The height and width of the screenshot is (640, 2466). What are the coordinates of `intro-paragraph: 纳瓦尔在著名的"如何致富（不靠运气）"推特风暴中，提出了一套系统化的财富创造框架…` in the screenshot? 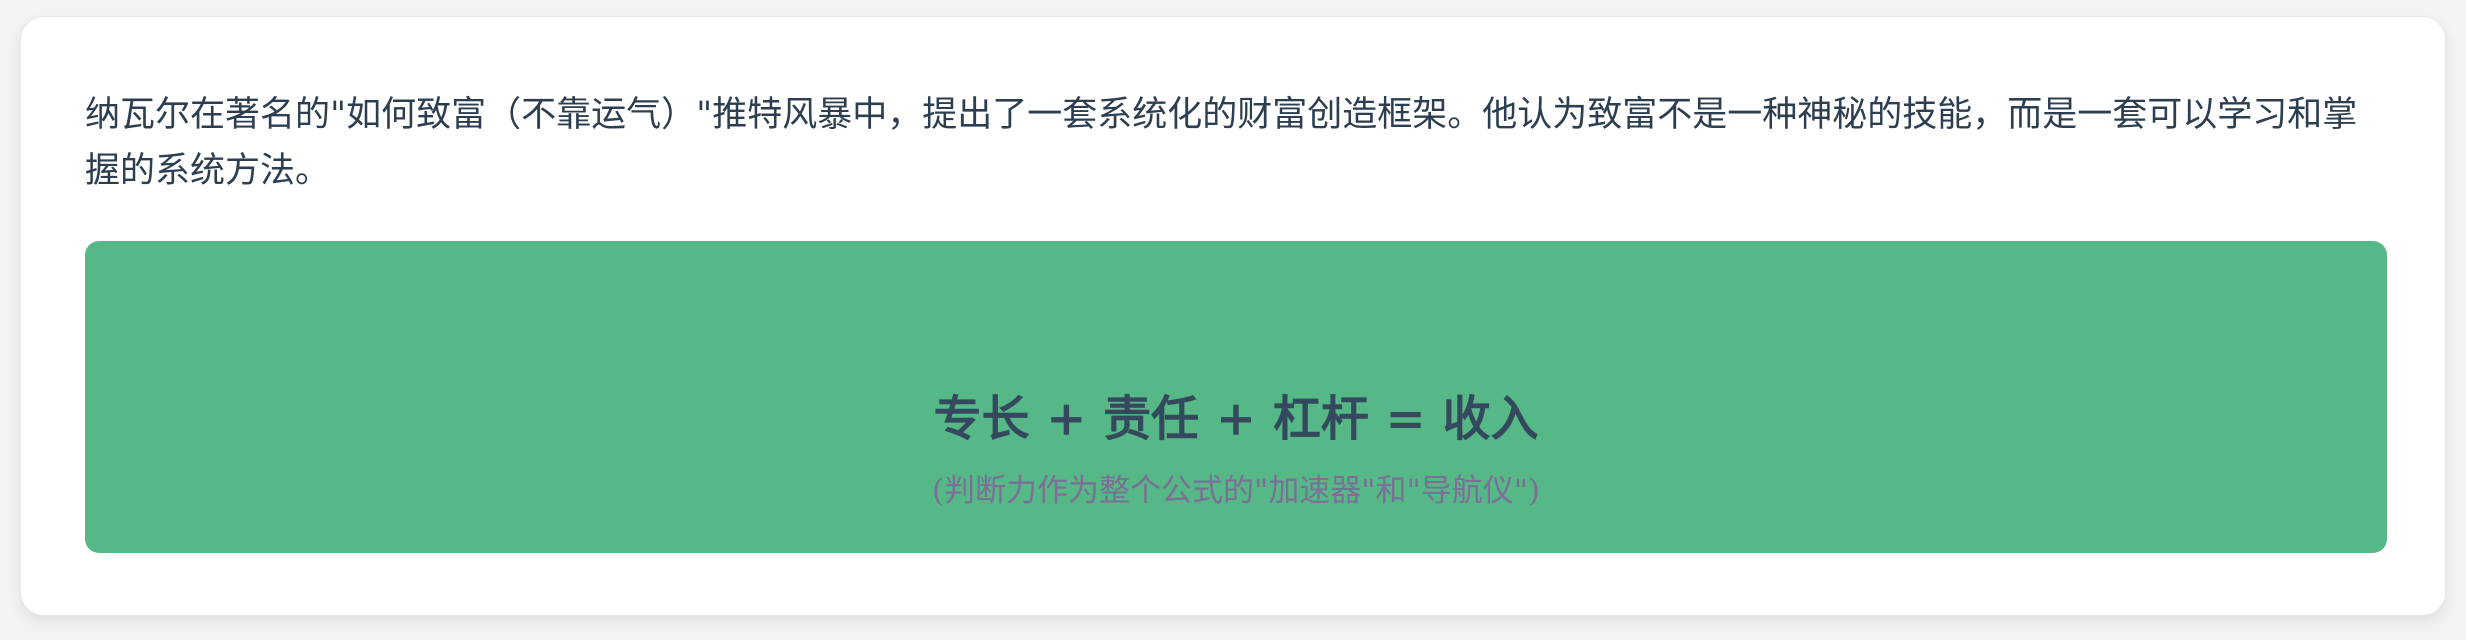 It's located at (1221, 143).